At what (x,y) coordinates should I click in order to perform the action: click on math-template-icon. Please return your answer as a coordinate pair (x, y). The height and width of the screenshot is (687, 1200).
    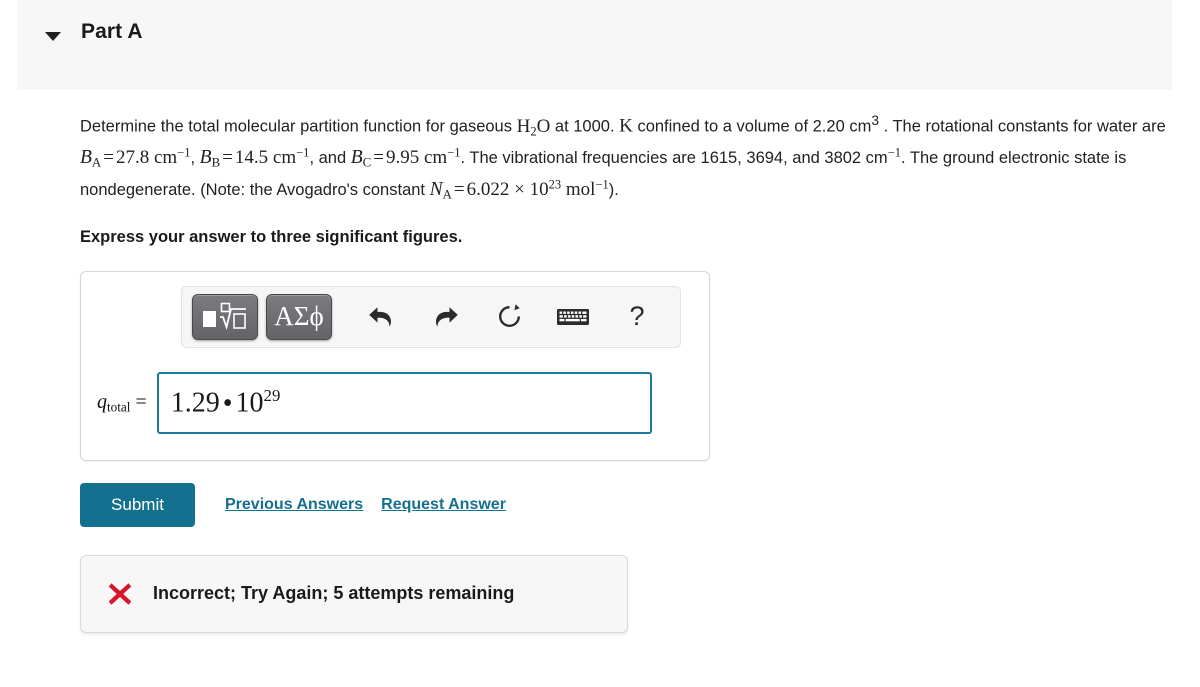
    Looking at the image, I should click on (224, 316).